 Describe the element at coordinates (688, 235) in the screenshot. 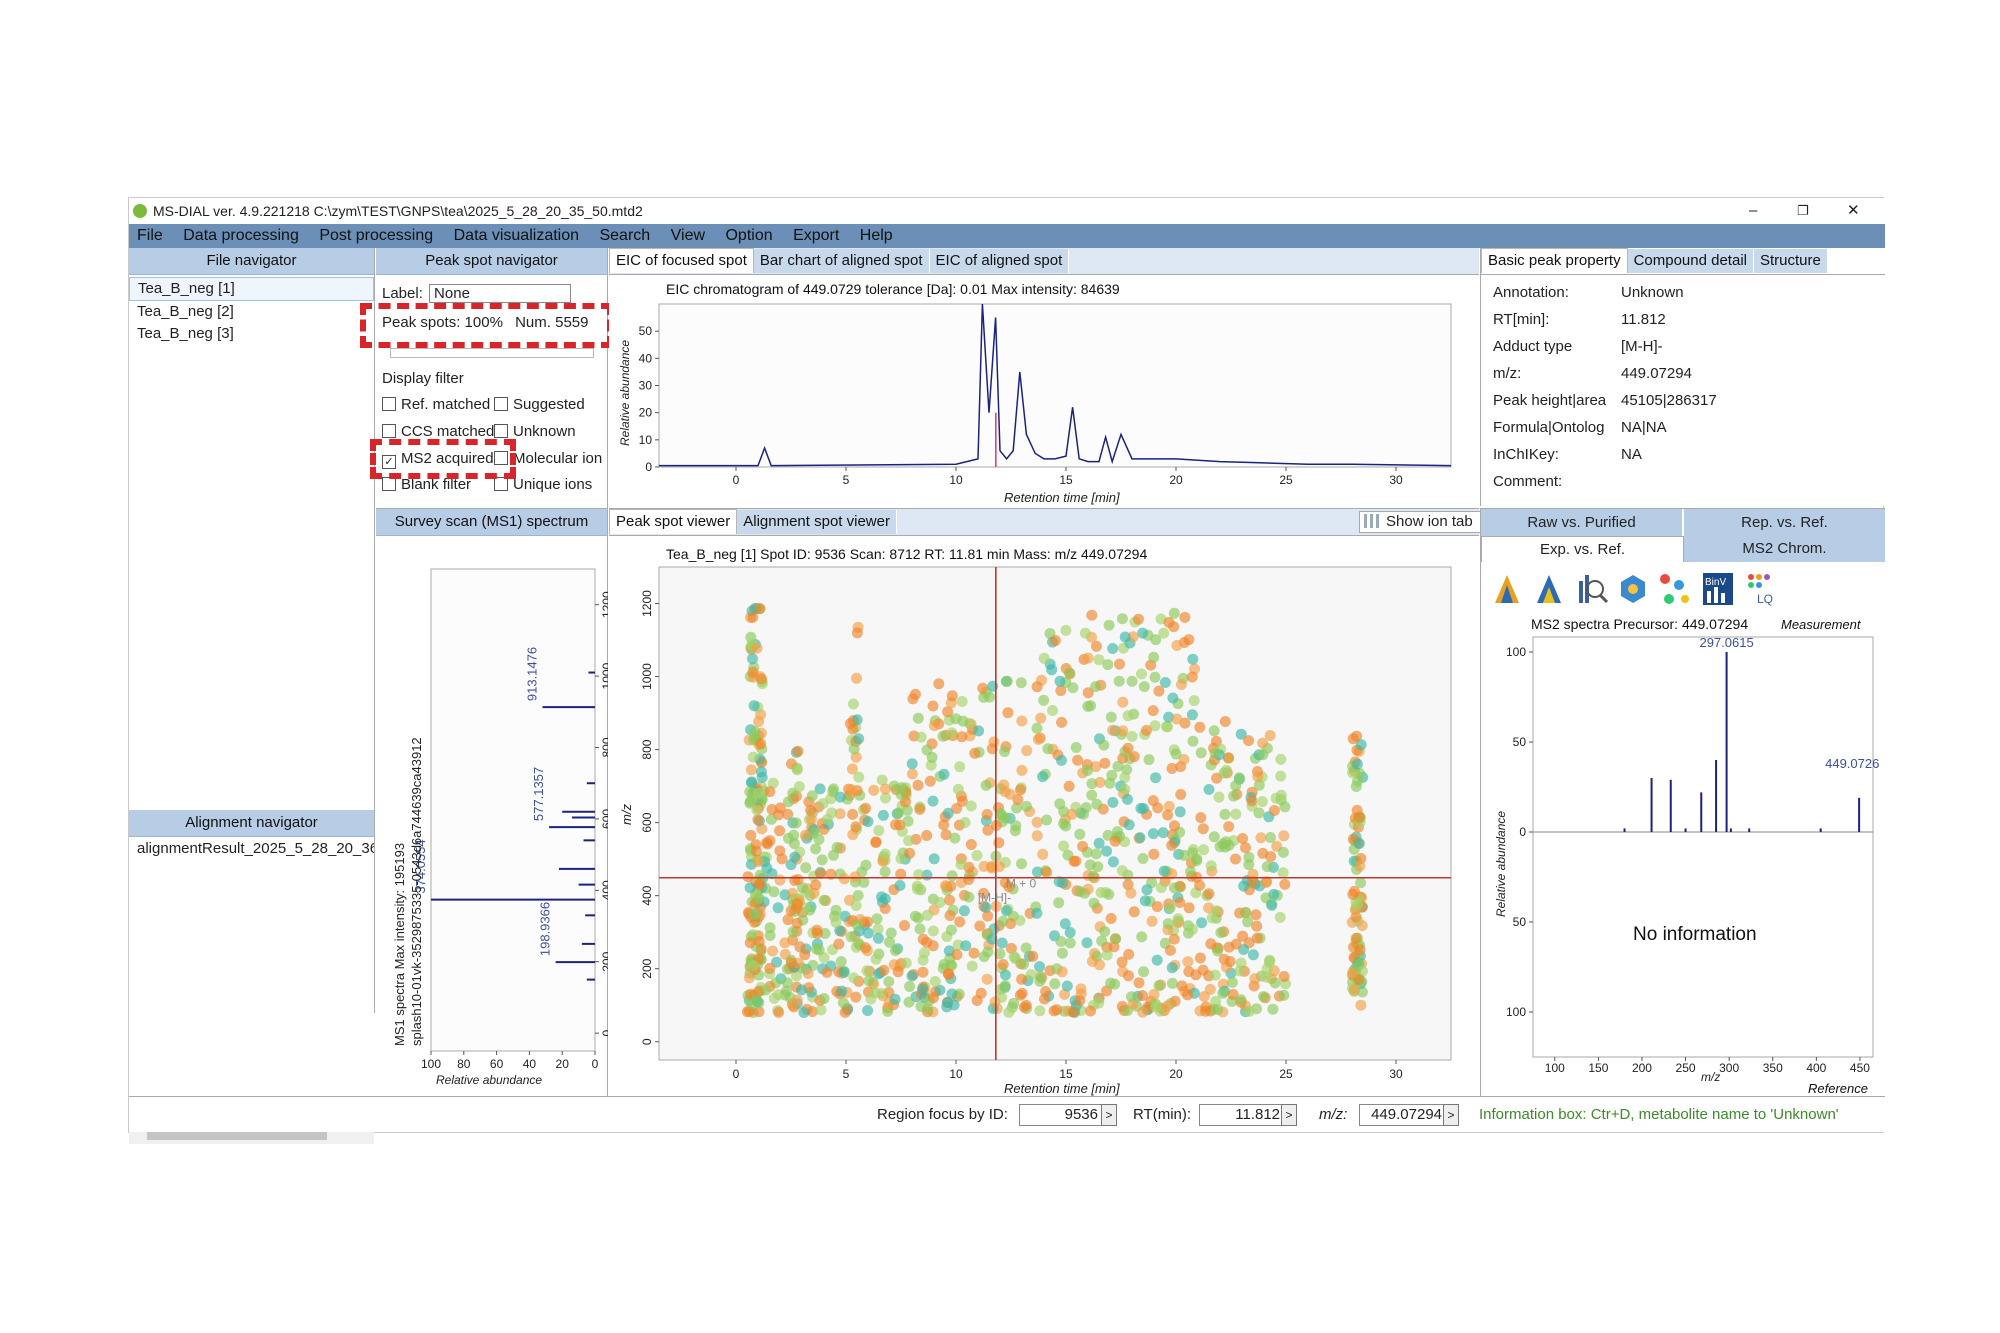

I see `menu-view: View` at that location.